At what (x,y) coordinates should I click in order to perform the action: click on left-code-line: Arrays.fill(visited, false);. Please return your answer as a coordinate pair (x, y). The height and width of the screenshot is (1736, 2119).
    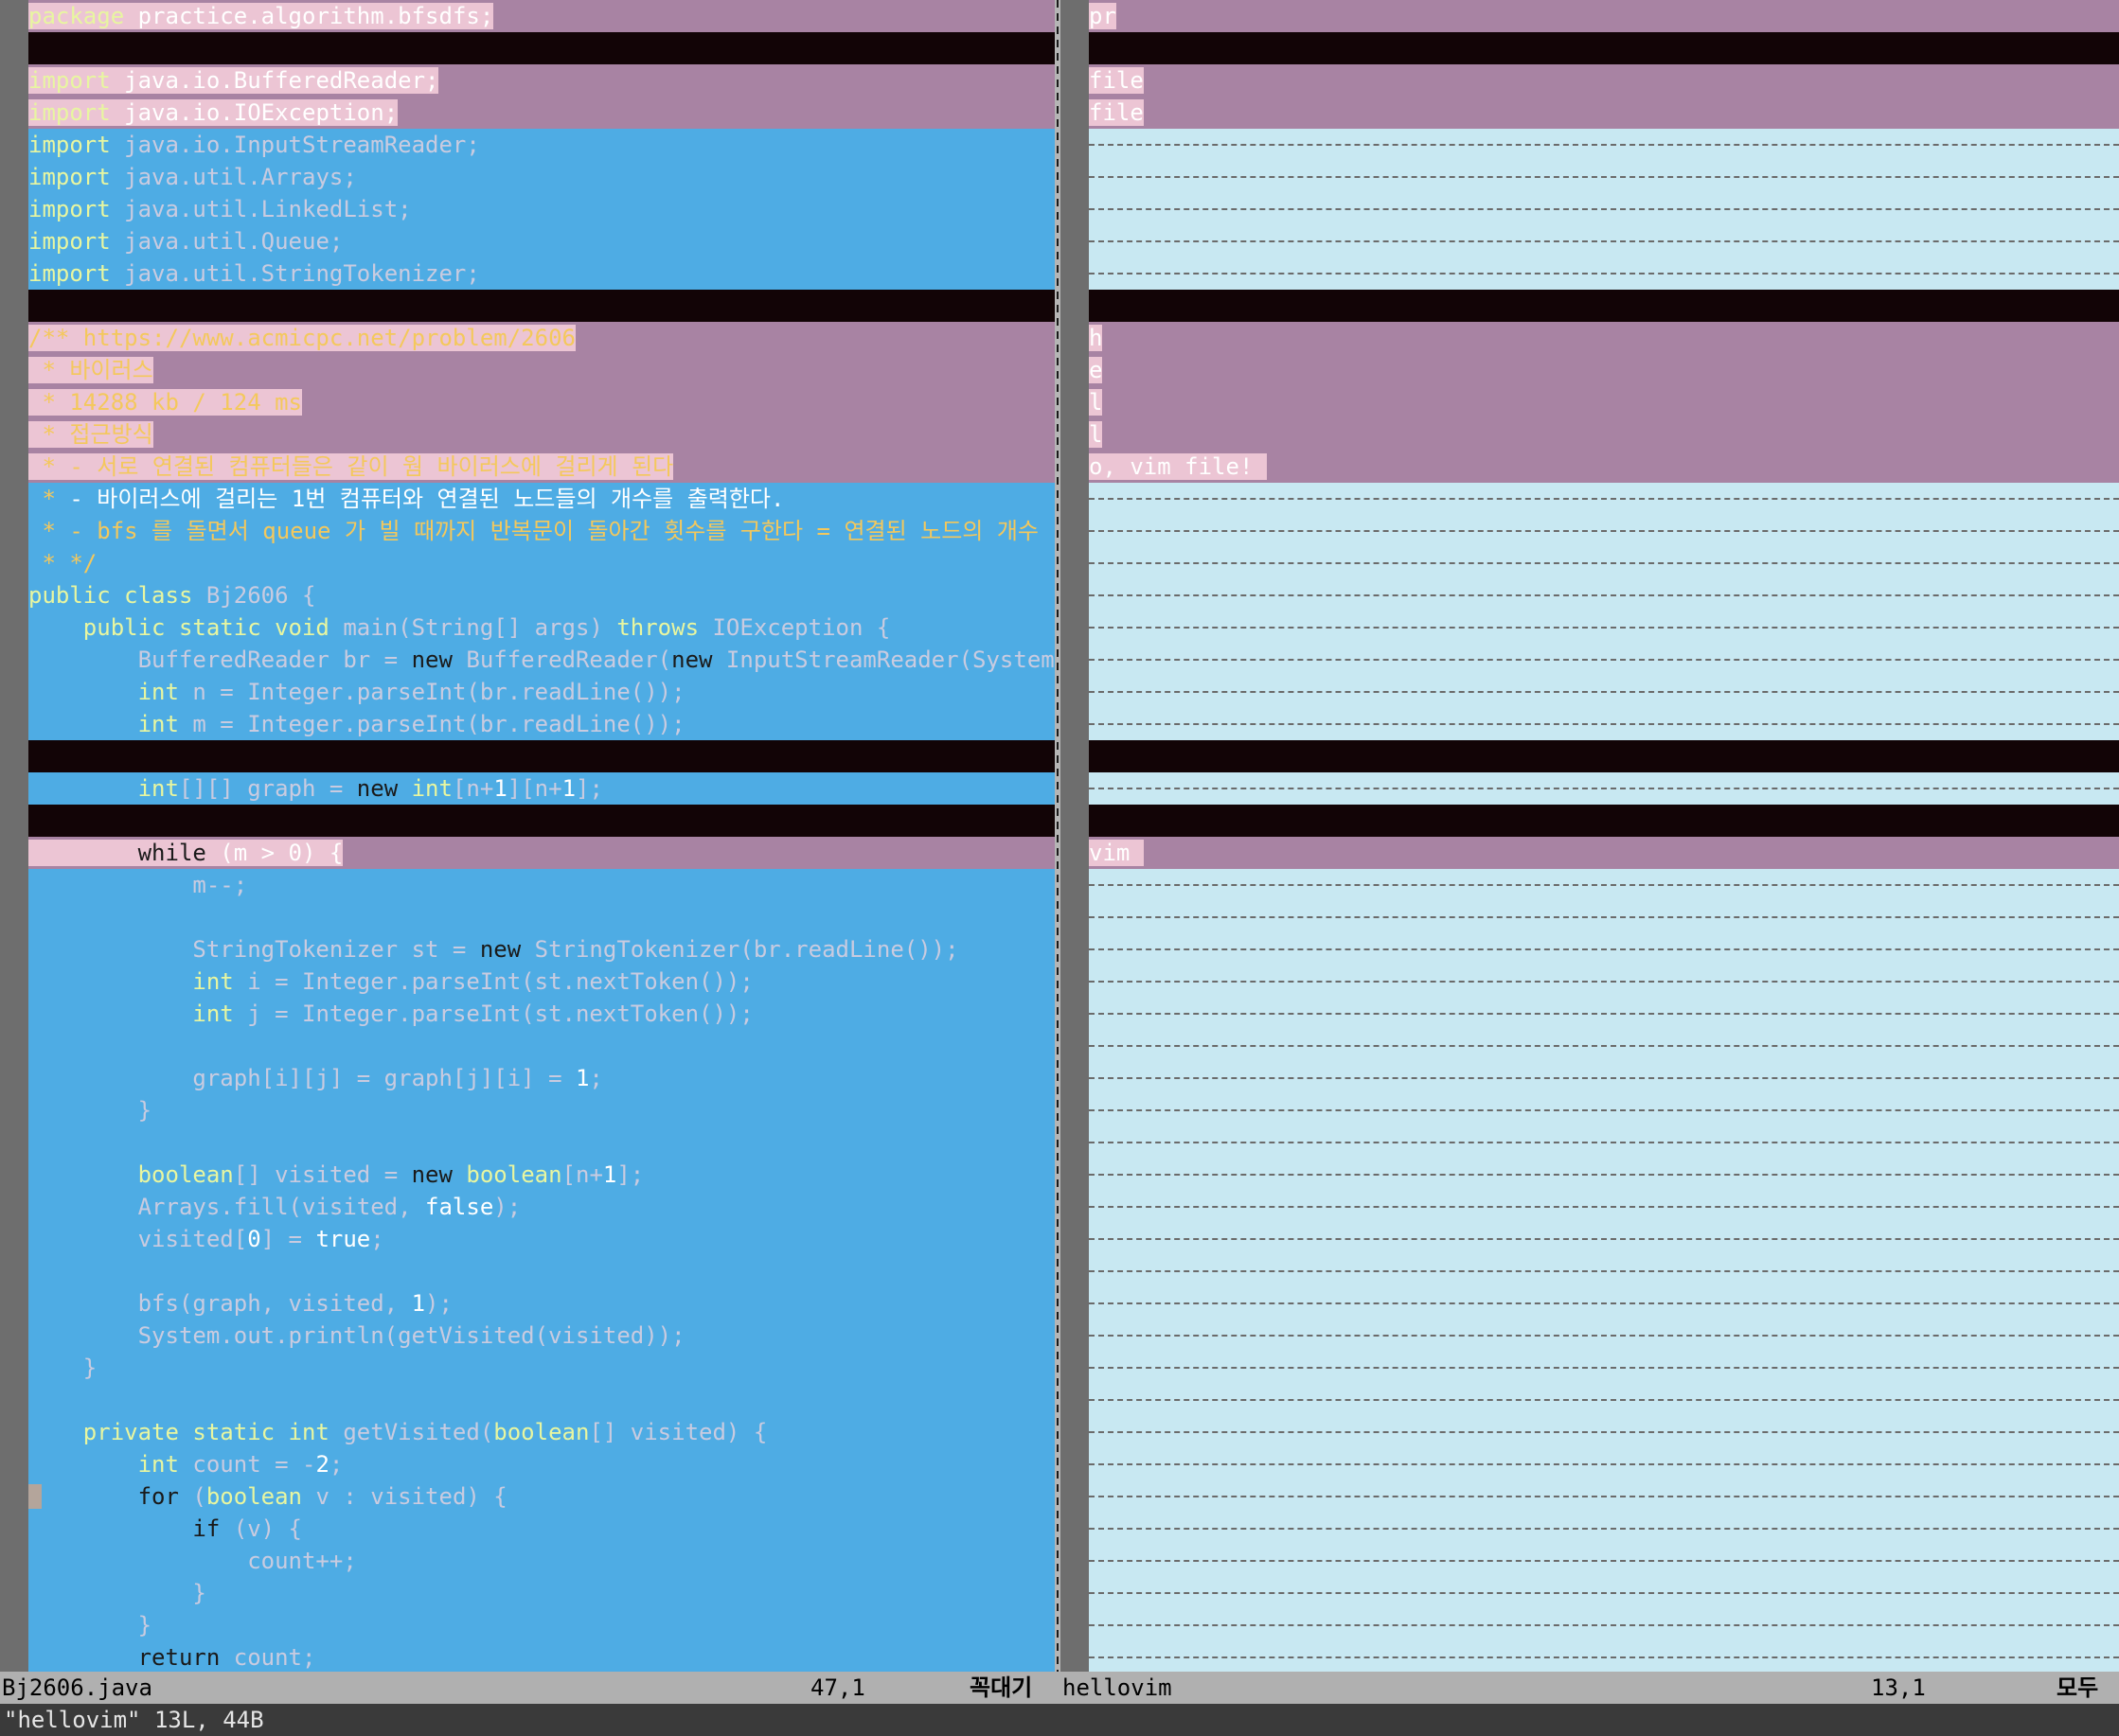
    Looking at the image, I should click on (541, 1207).